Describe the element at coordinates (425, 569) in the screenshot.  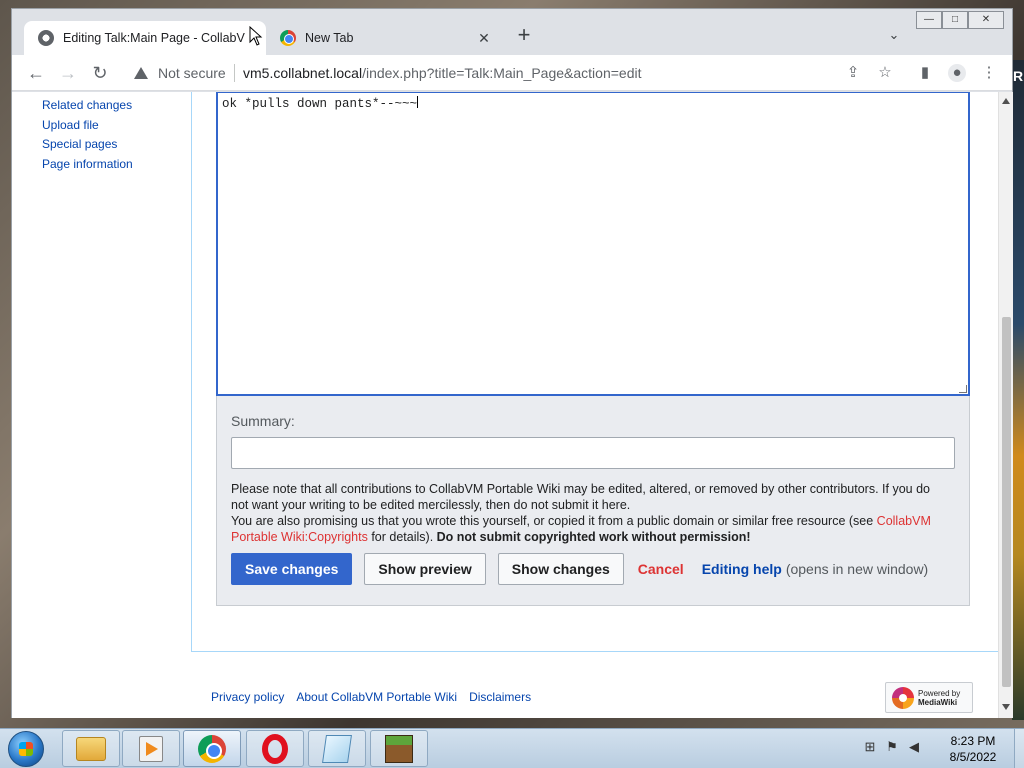
I see `show-preview-button: Show preview` at that location.